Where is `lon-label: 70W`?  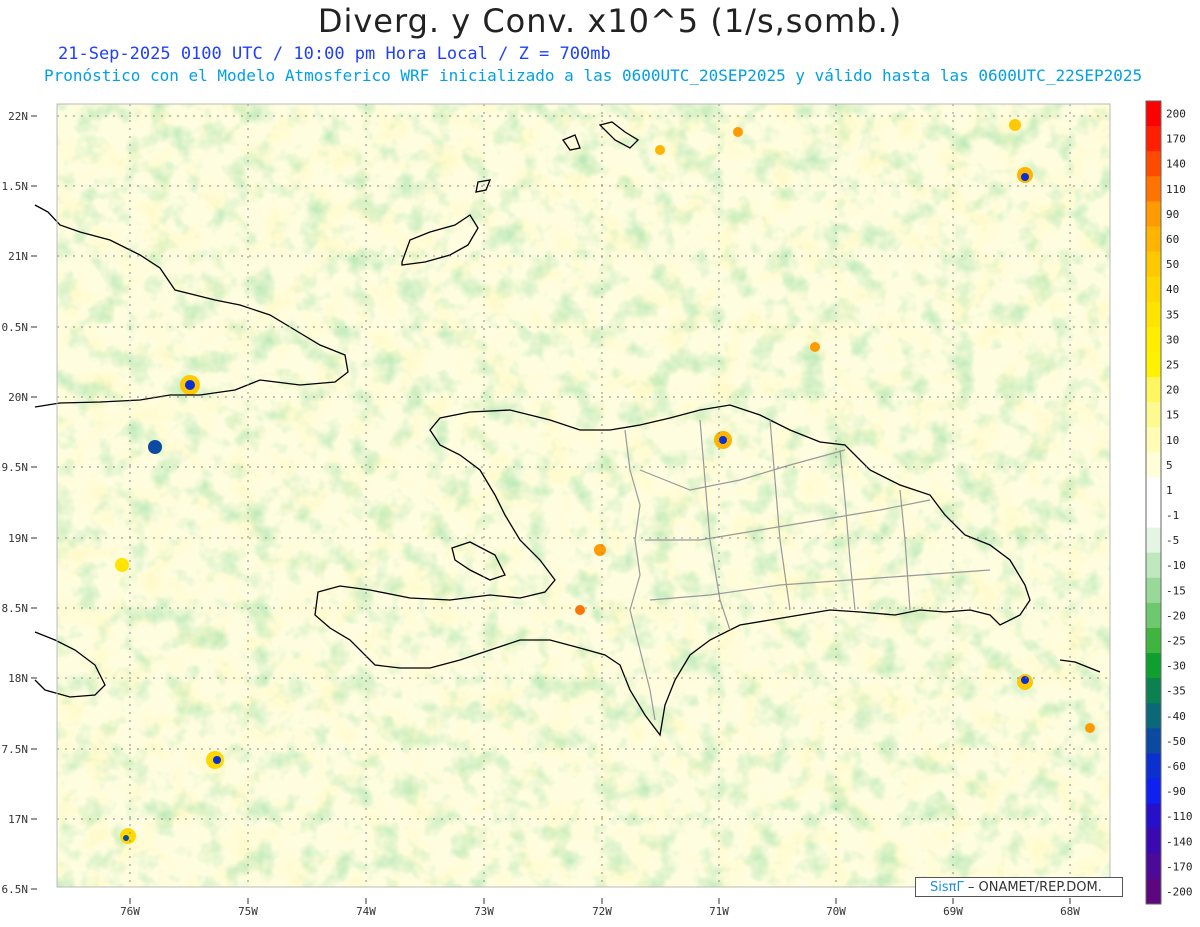
lon-label: 70W is located at coordinates (836, 911).